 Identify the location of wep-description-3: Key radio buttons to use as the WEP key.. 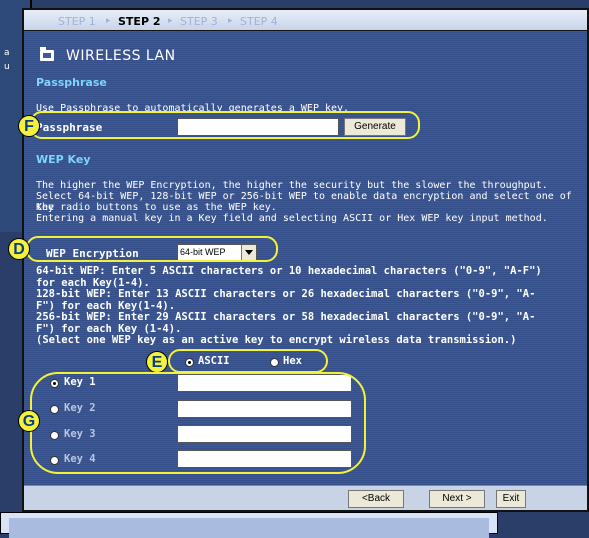
(156, 207).